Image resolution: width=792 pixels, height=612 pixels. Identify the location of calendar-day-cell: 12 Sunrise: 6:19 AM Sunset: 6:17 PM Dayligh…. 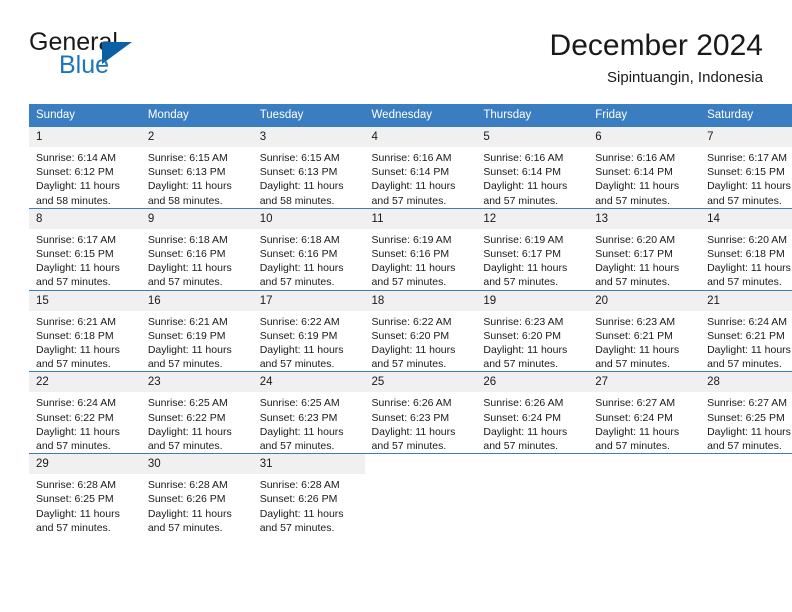
(532, 249).